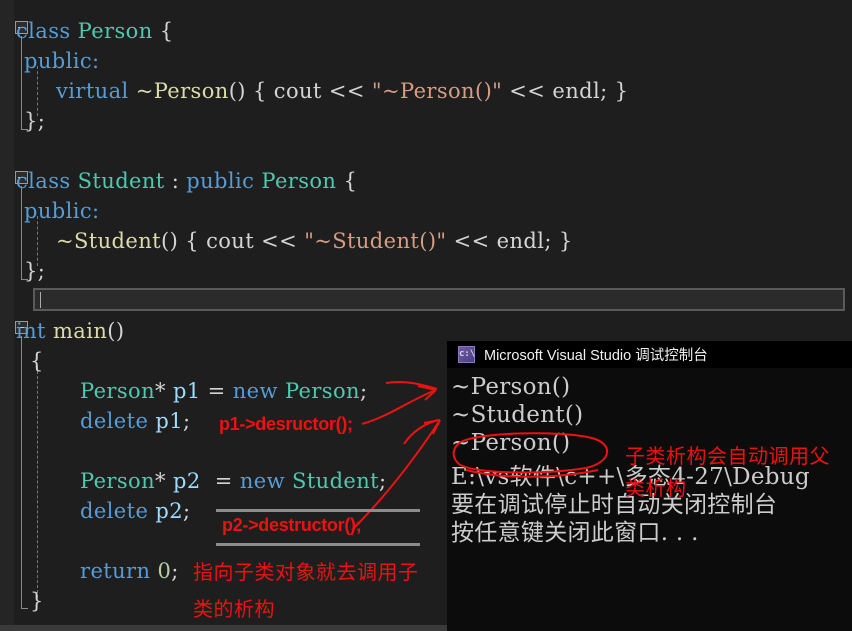 The image size is (852, 631). Describe the element at coordinates (517, 415) in the screenshot. I see `console-output-line: ~Student()` at that location.